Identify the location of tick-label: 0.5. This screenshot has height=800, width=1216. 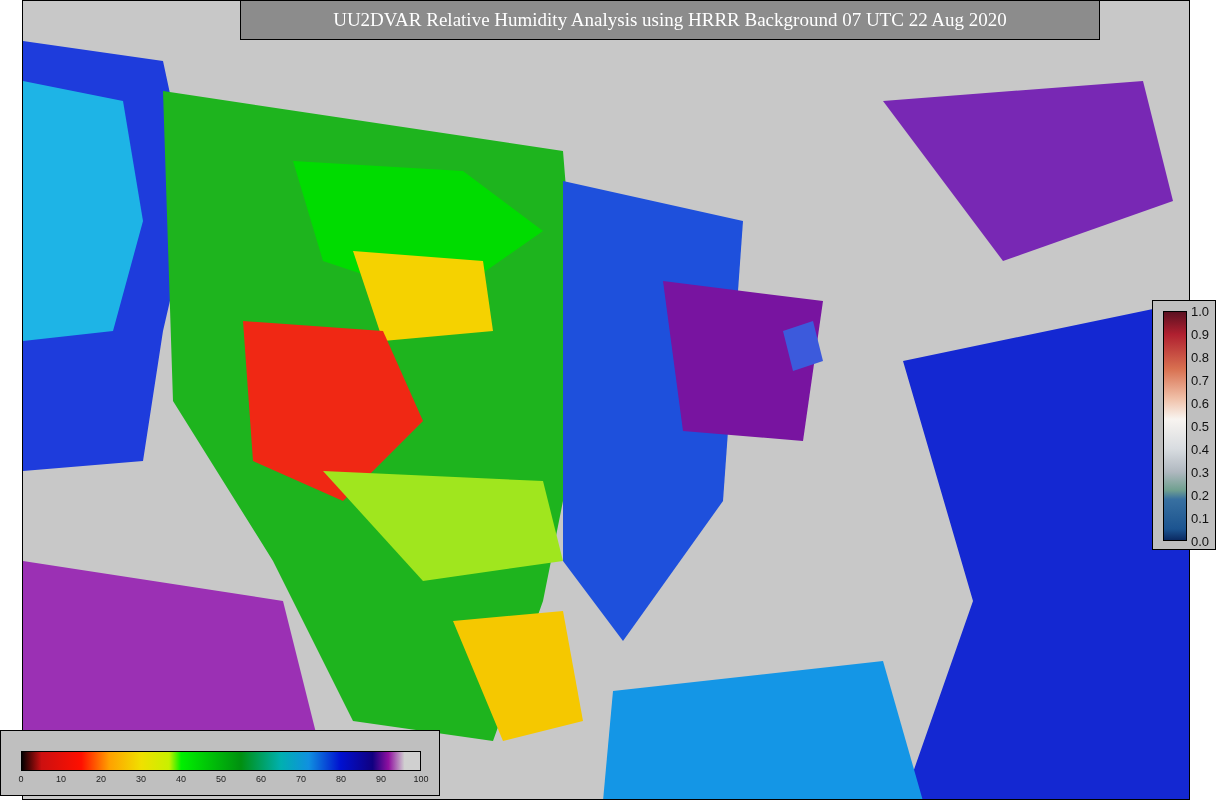
(1200, 426).